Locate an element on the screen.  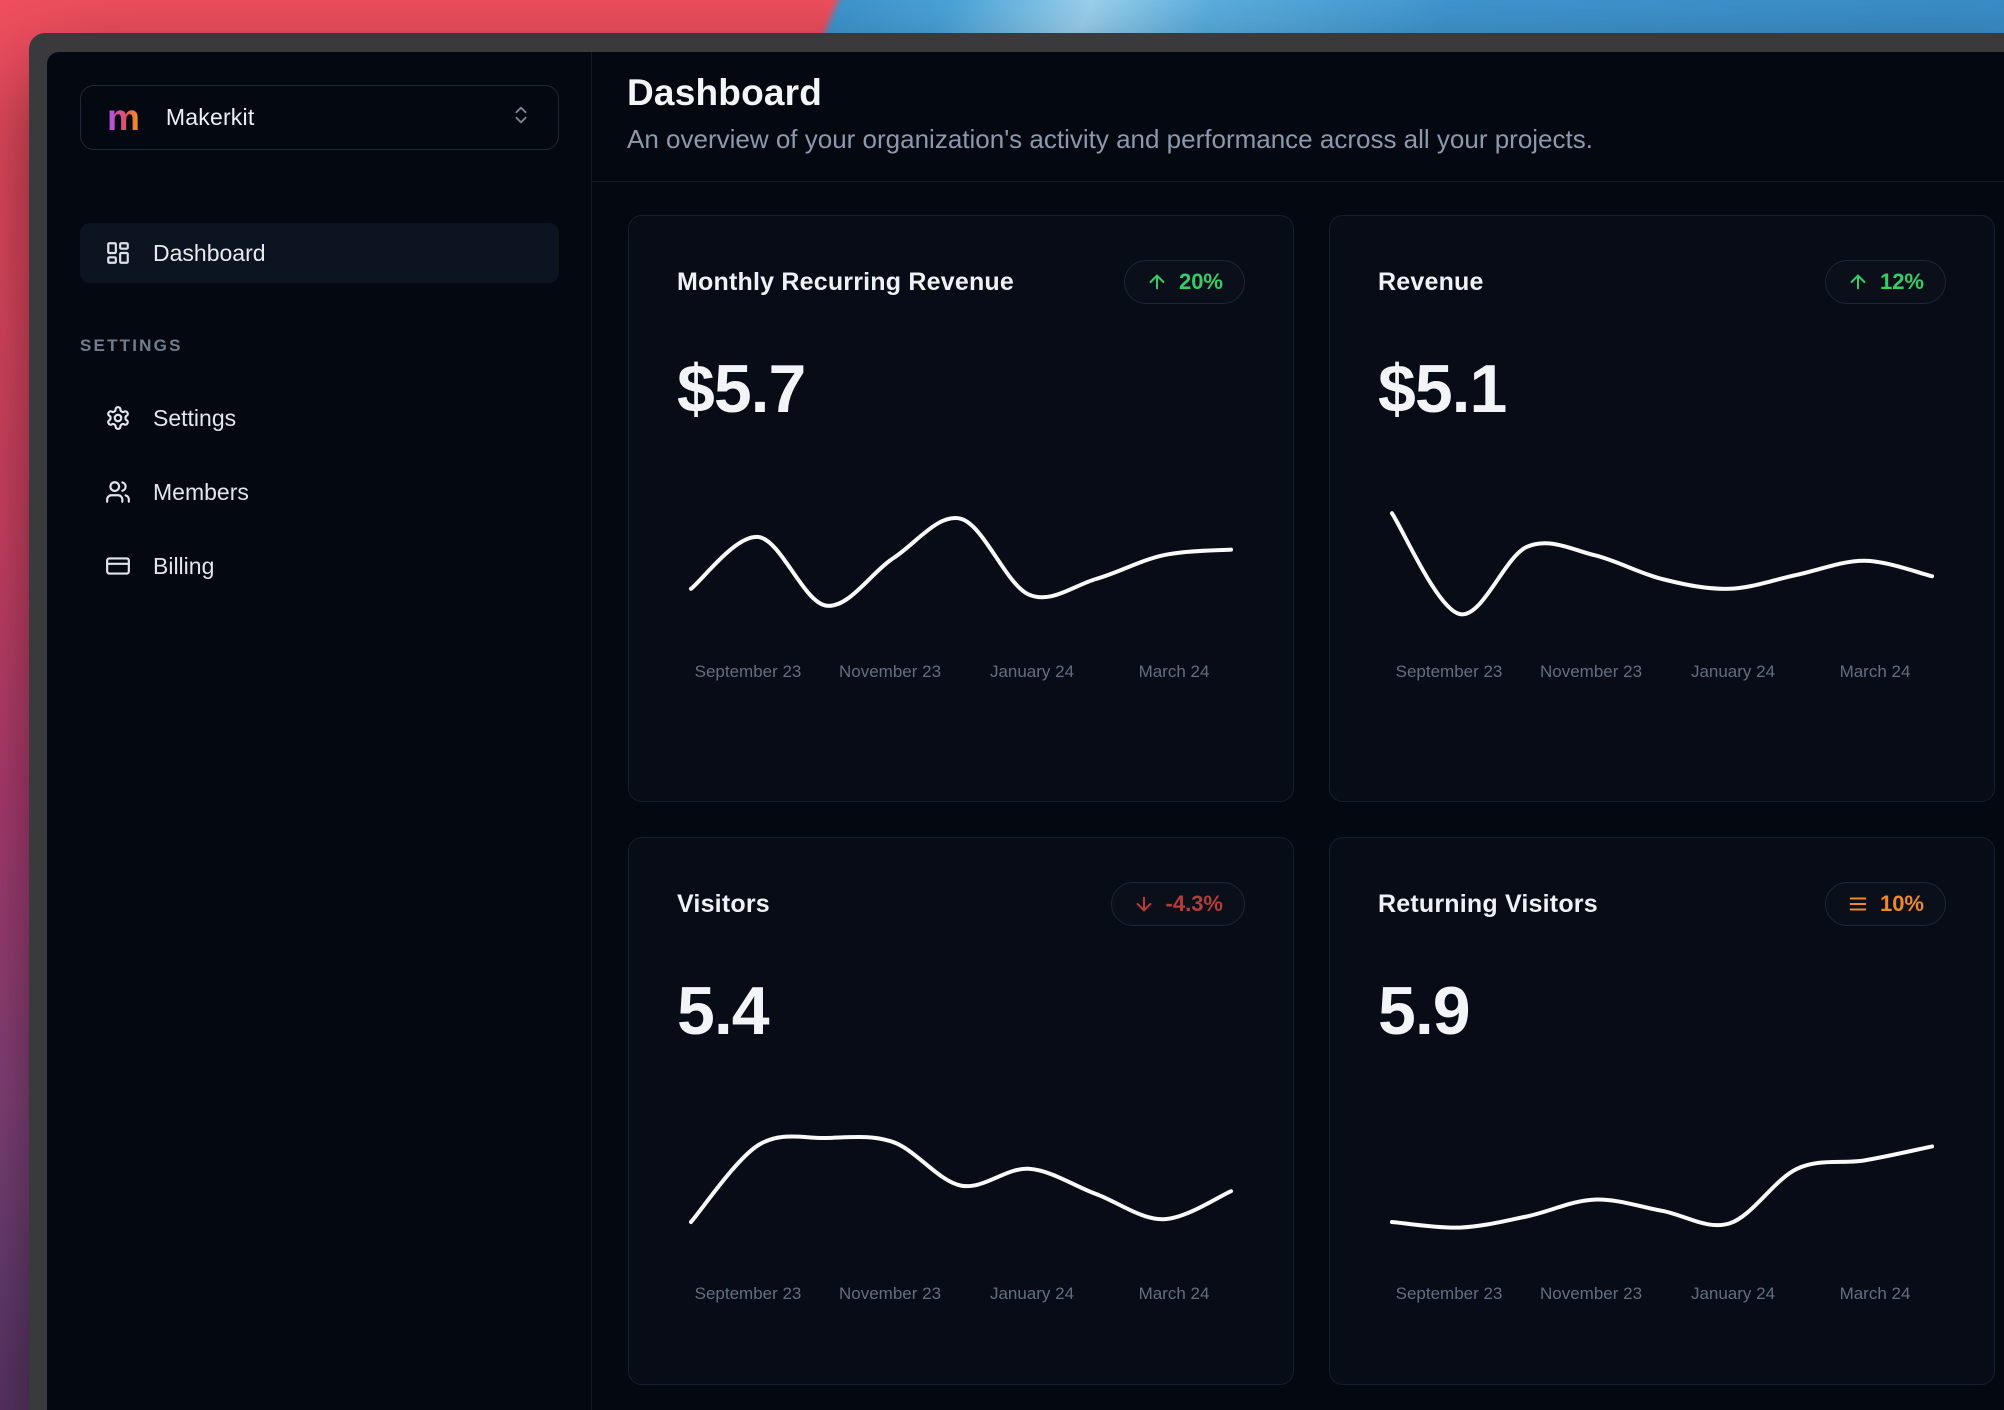
workspace-selector: m Makerkit is located at coordinates (319, 117).